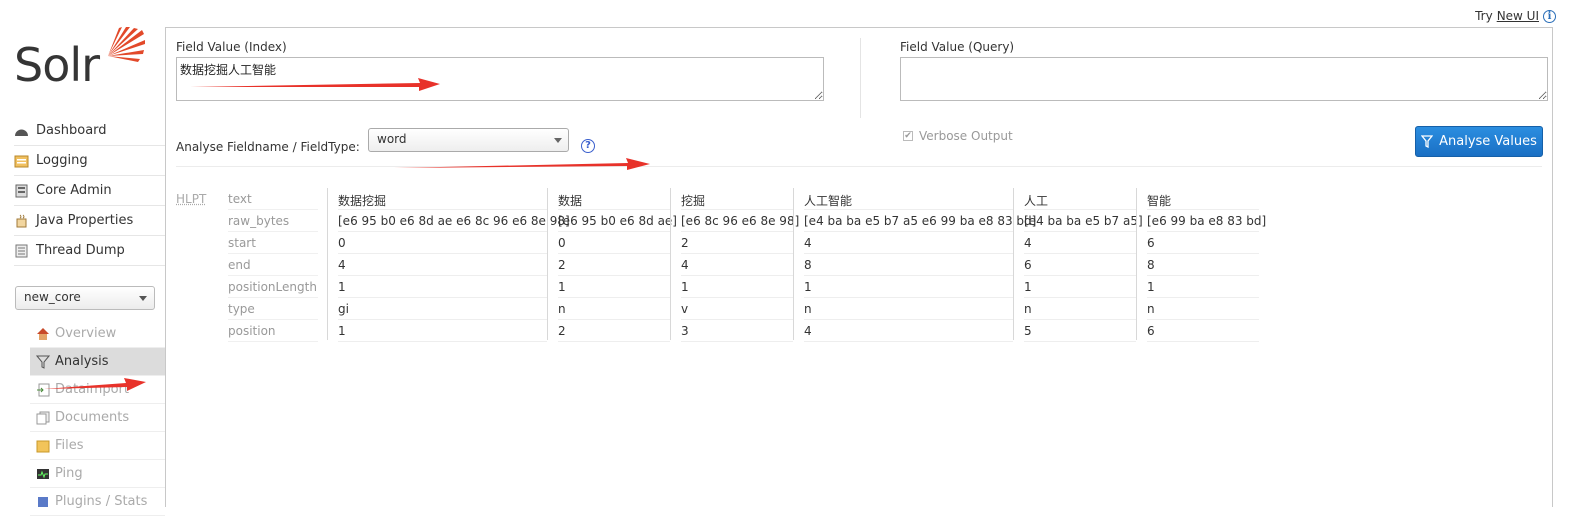 Image resolution: width=1570 pixels, height=516 pixels. What do you see at coordinates (1203, 331) in the screenshot?
I see `token-position: 6` at bounding box center [1203, 331].